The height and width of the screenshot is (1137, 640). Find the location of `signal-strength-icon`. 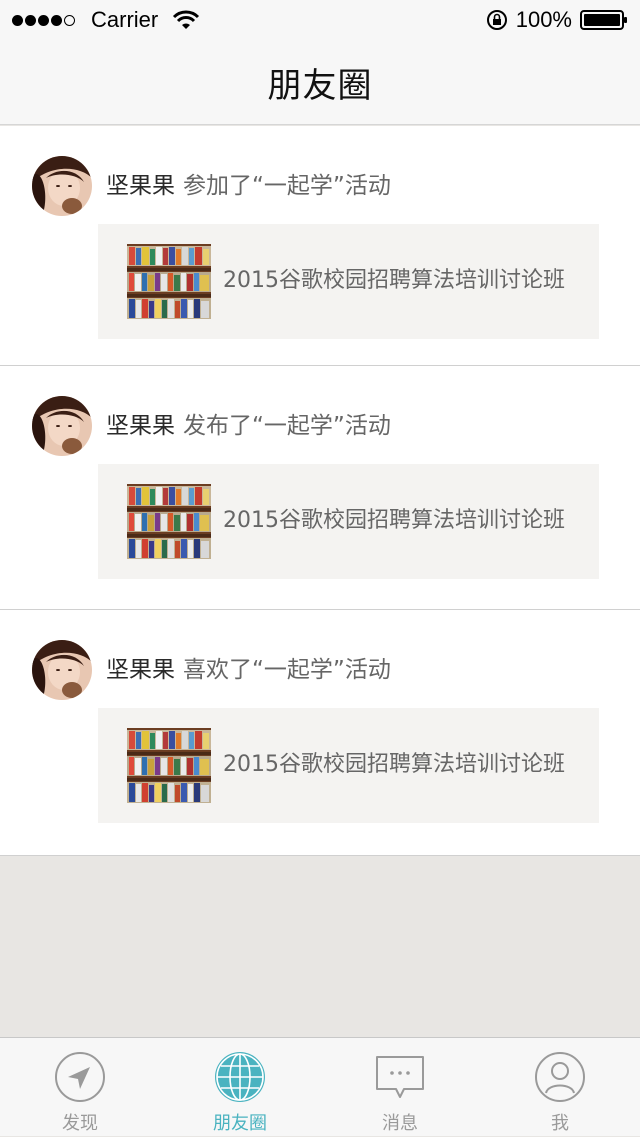

signal-strength-icon is located at coordinates (44, 20).